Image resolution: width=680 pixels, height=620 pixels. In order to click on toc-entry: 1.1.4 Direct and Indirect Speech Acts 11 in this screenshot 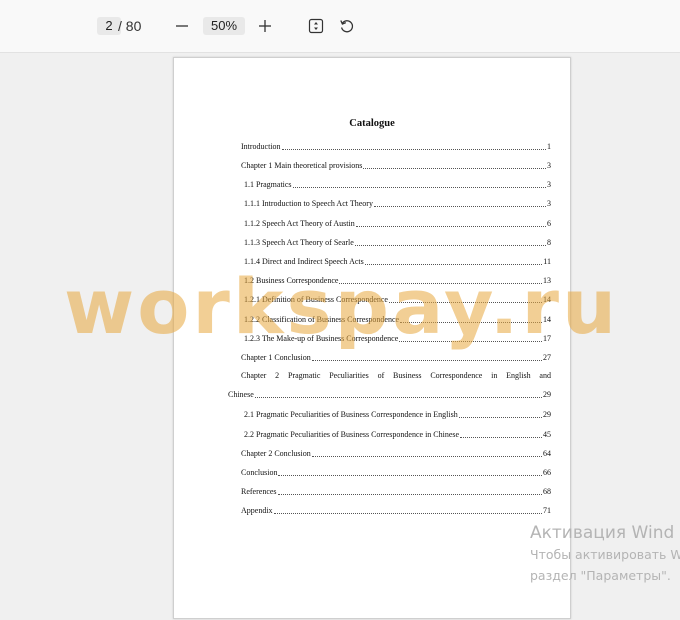, I will do `click(397, 261)`.